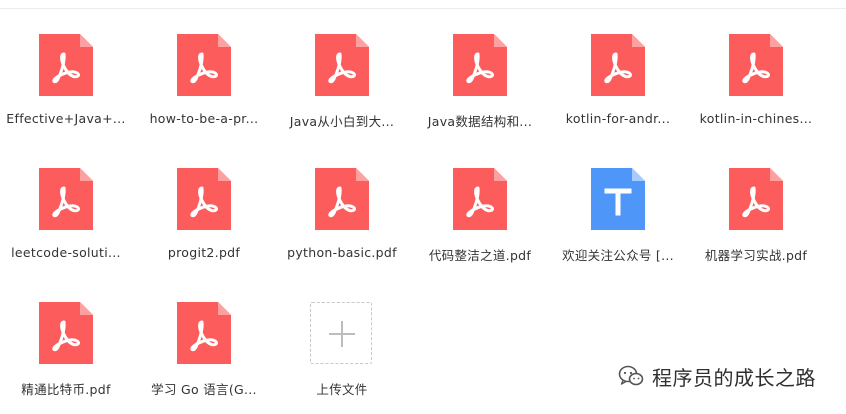 This screenshot has height=414, width=846. What do you see at coordinates (756, 255) in the screenshot?
I see `file-name: 机器学习实战.pdf` at bounding box center [756, 255].